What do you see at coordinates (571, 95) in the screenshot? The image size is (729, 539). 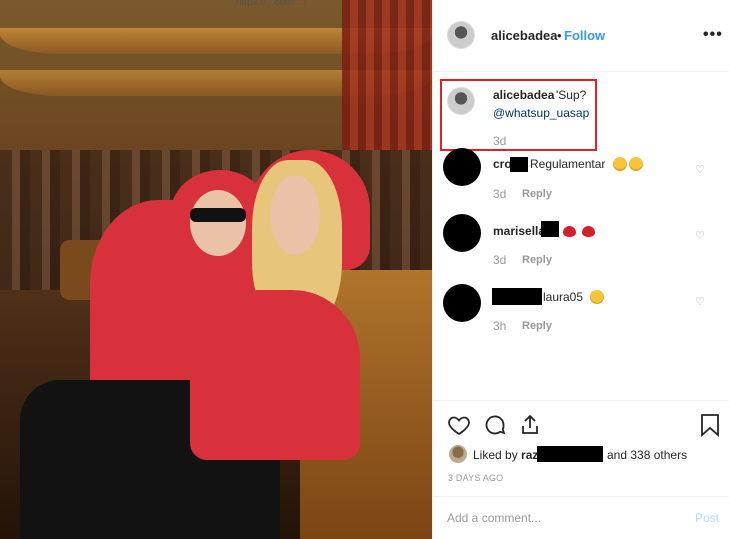 I see `caption-text: 'Sup?` at bounding box center [571, 95].